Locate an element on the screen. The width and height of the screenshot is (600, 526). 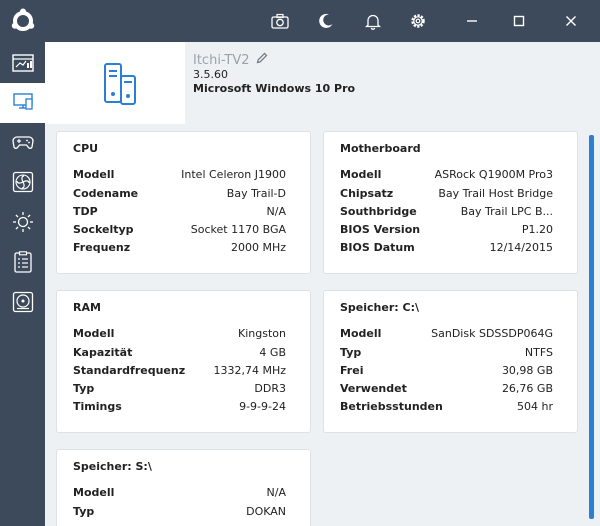
row-key: Frei is located at coordinates (352, 370).